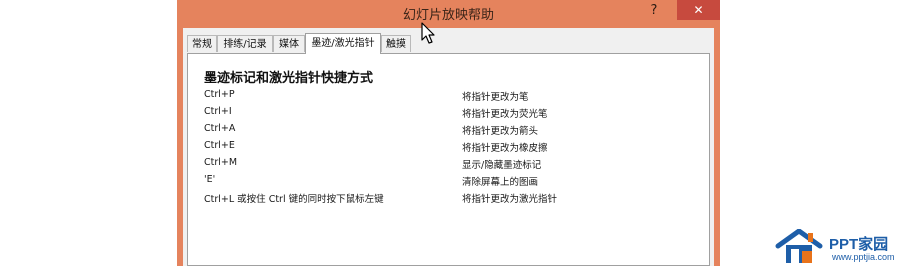 The width and height of the screenshot is (900, 266). Describe the element at coordinates (448, 165) in the screenshot. I see `shortcut-row: Ctrl+M 显示/隐藏墨迹标记` at that location.